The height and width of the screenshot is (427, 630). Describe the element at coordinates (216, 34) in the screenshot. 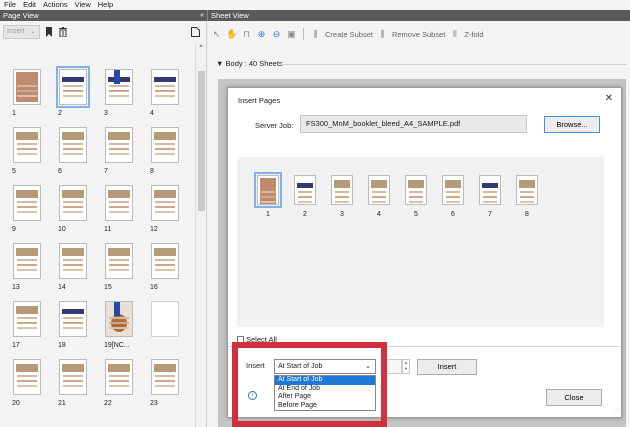

I see `pointer-icon: ↖` at that location.